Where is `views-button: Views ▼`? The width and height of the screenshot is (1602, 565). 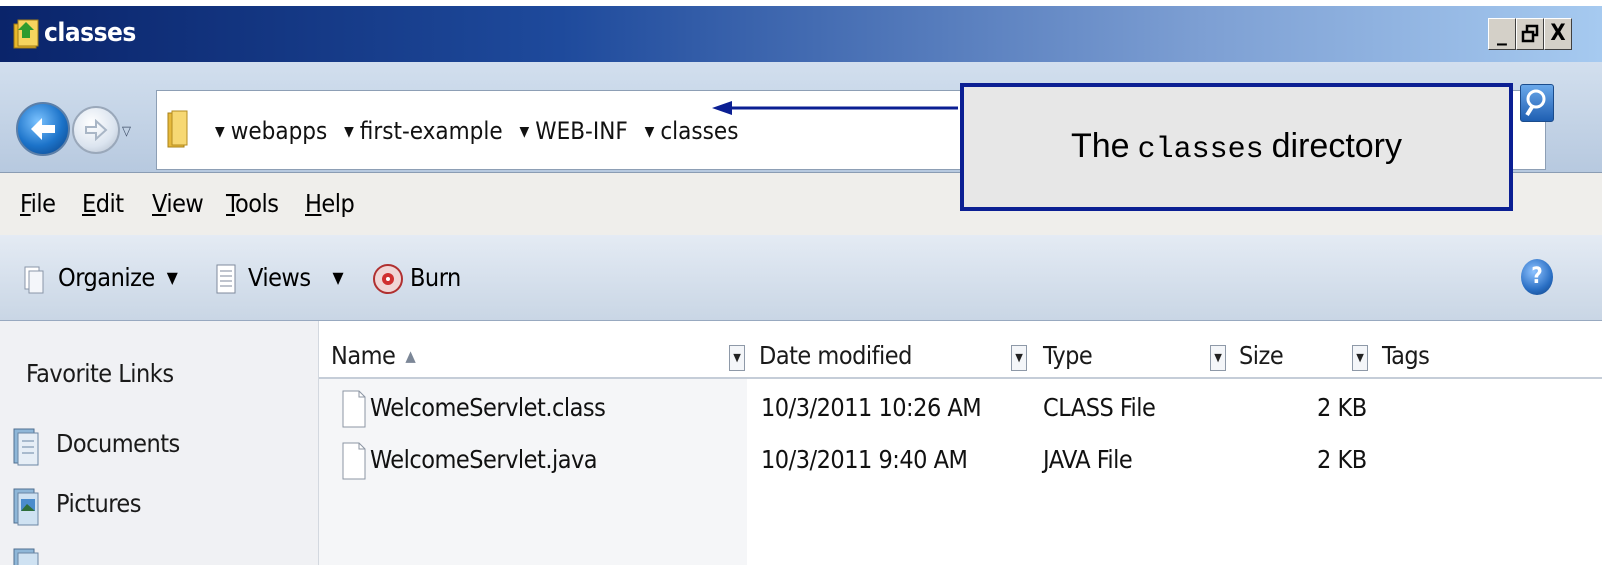 views-button: Views ▼ is located at coordinates (279, 279).